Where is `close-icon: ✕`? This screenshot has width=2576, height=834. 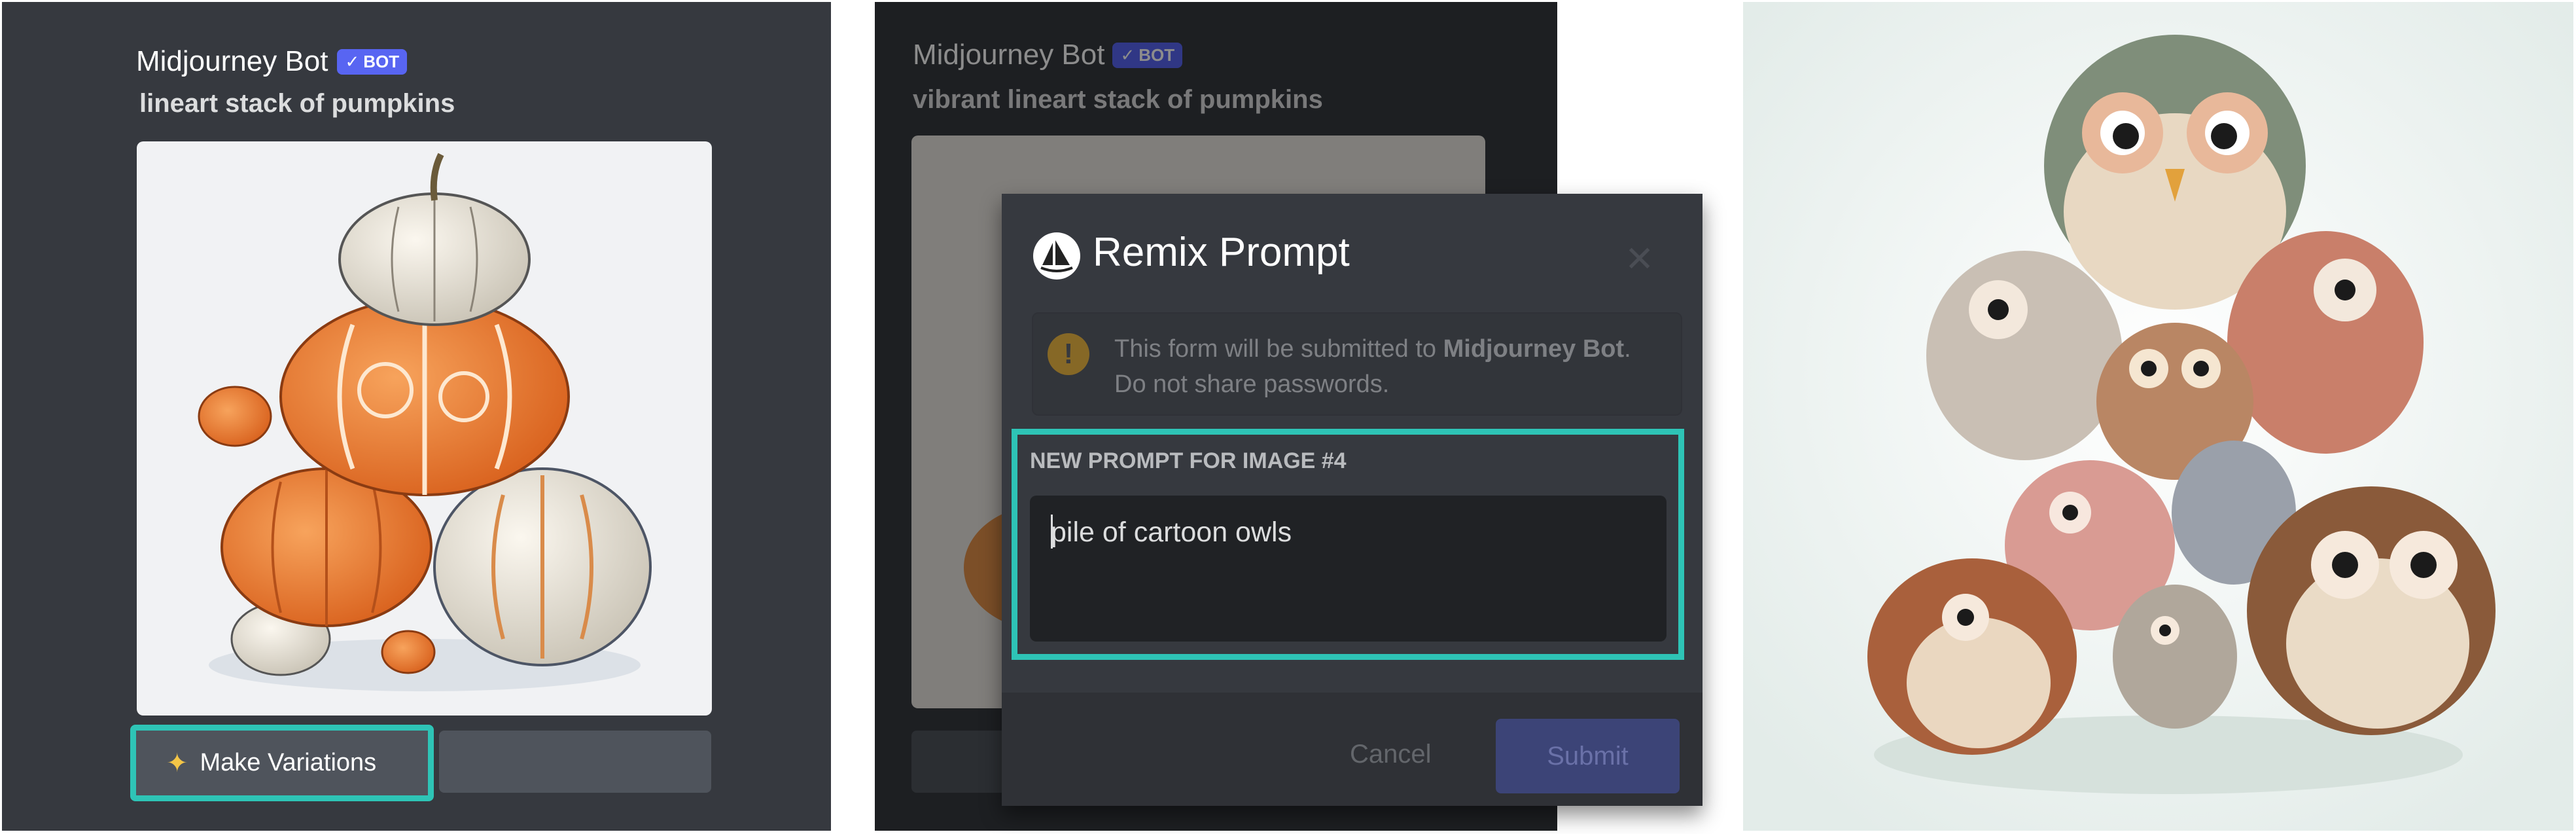 close-icon: ✕ is located at coordinates (1639, 259).